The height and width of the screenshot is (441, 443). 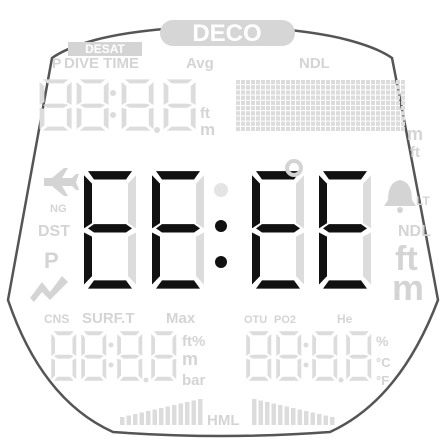 What do you see at coordinates (51, 260) in the screenshot?
I see `p-left-label: P` at bounding box center [51, 260].